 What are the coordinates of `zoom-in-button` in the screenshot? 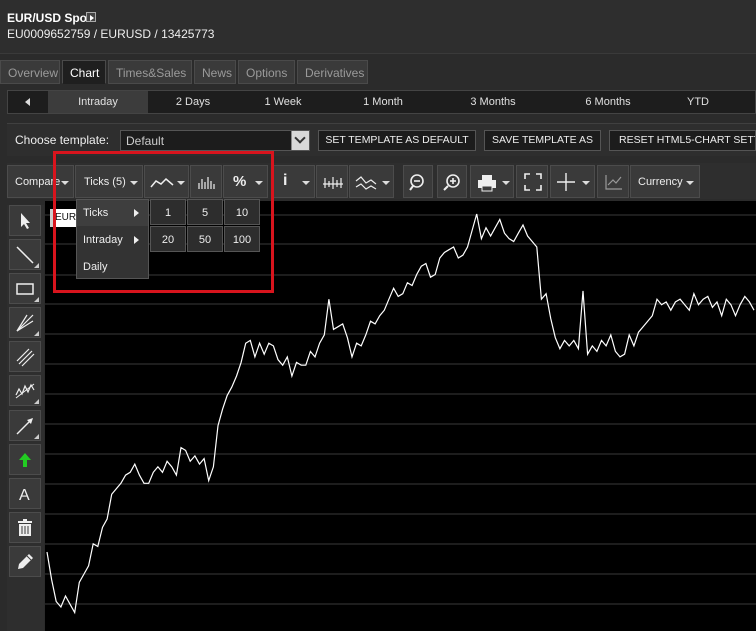 It's located at (452, 181).